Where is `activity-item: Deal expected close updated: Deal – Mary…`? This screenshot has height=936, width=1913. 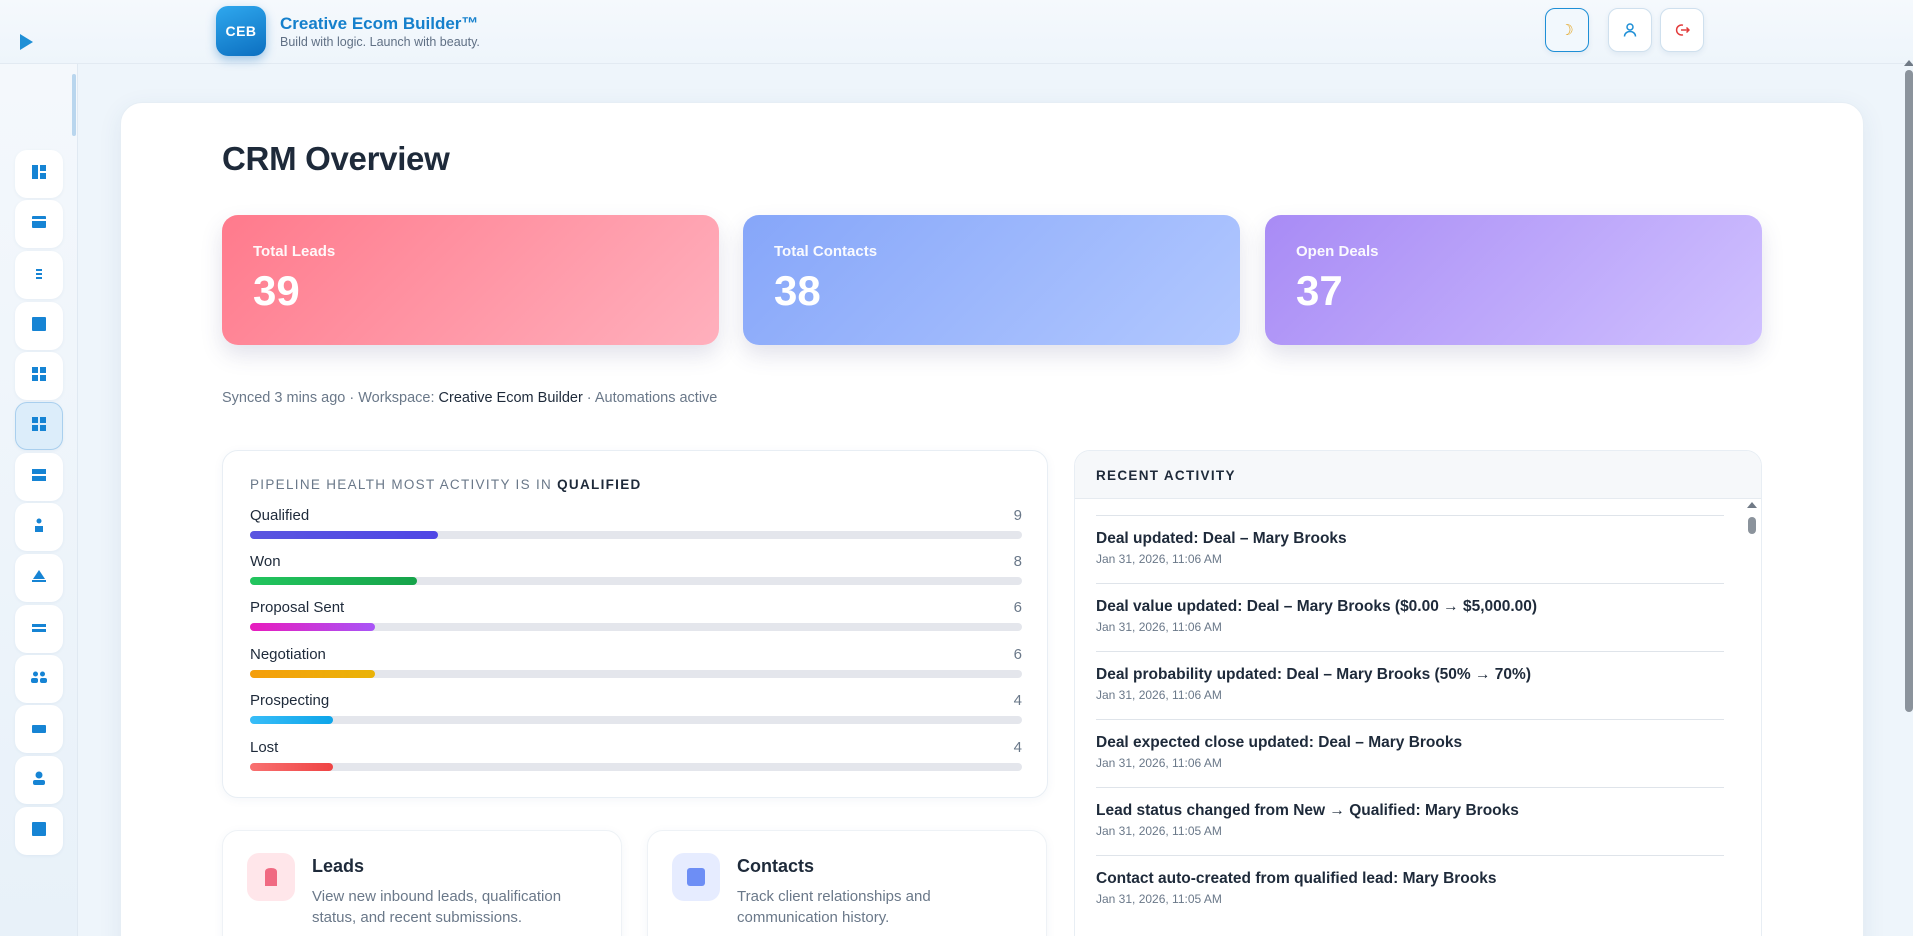 activity-item: Deal expected close updated: Deal – Mary… is located at coordinates (1410, 753).